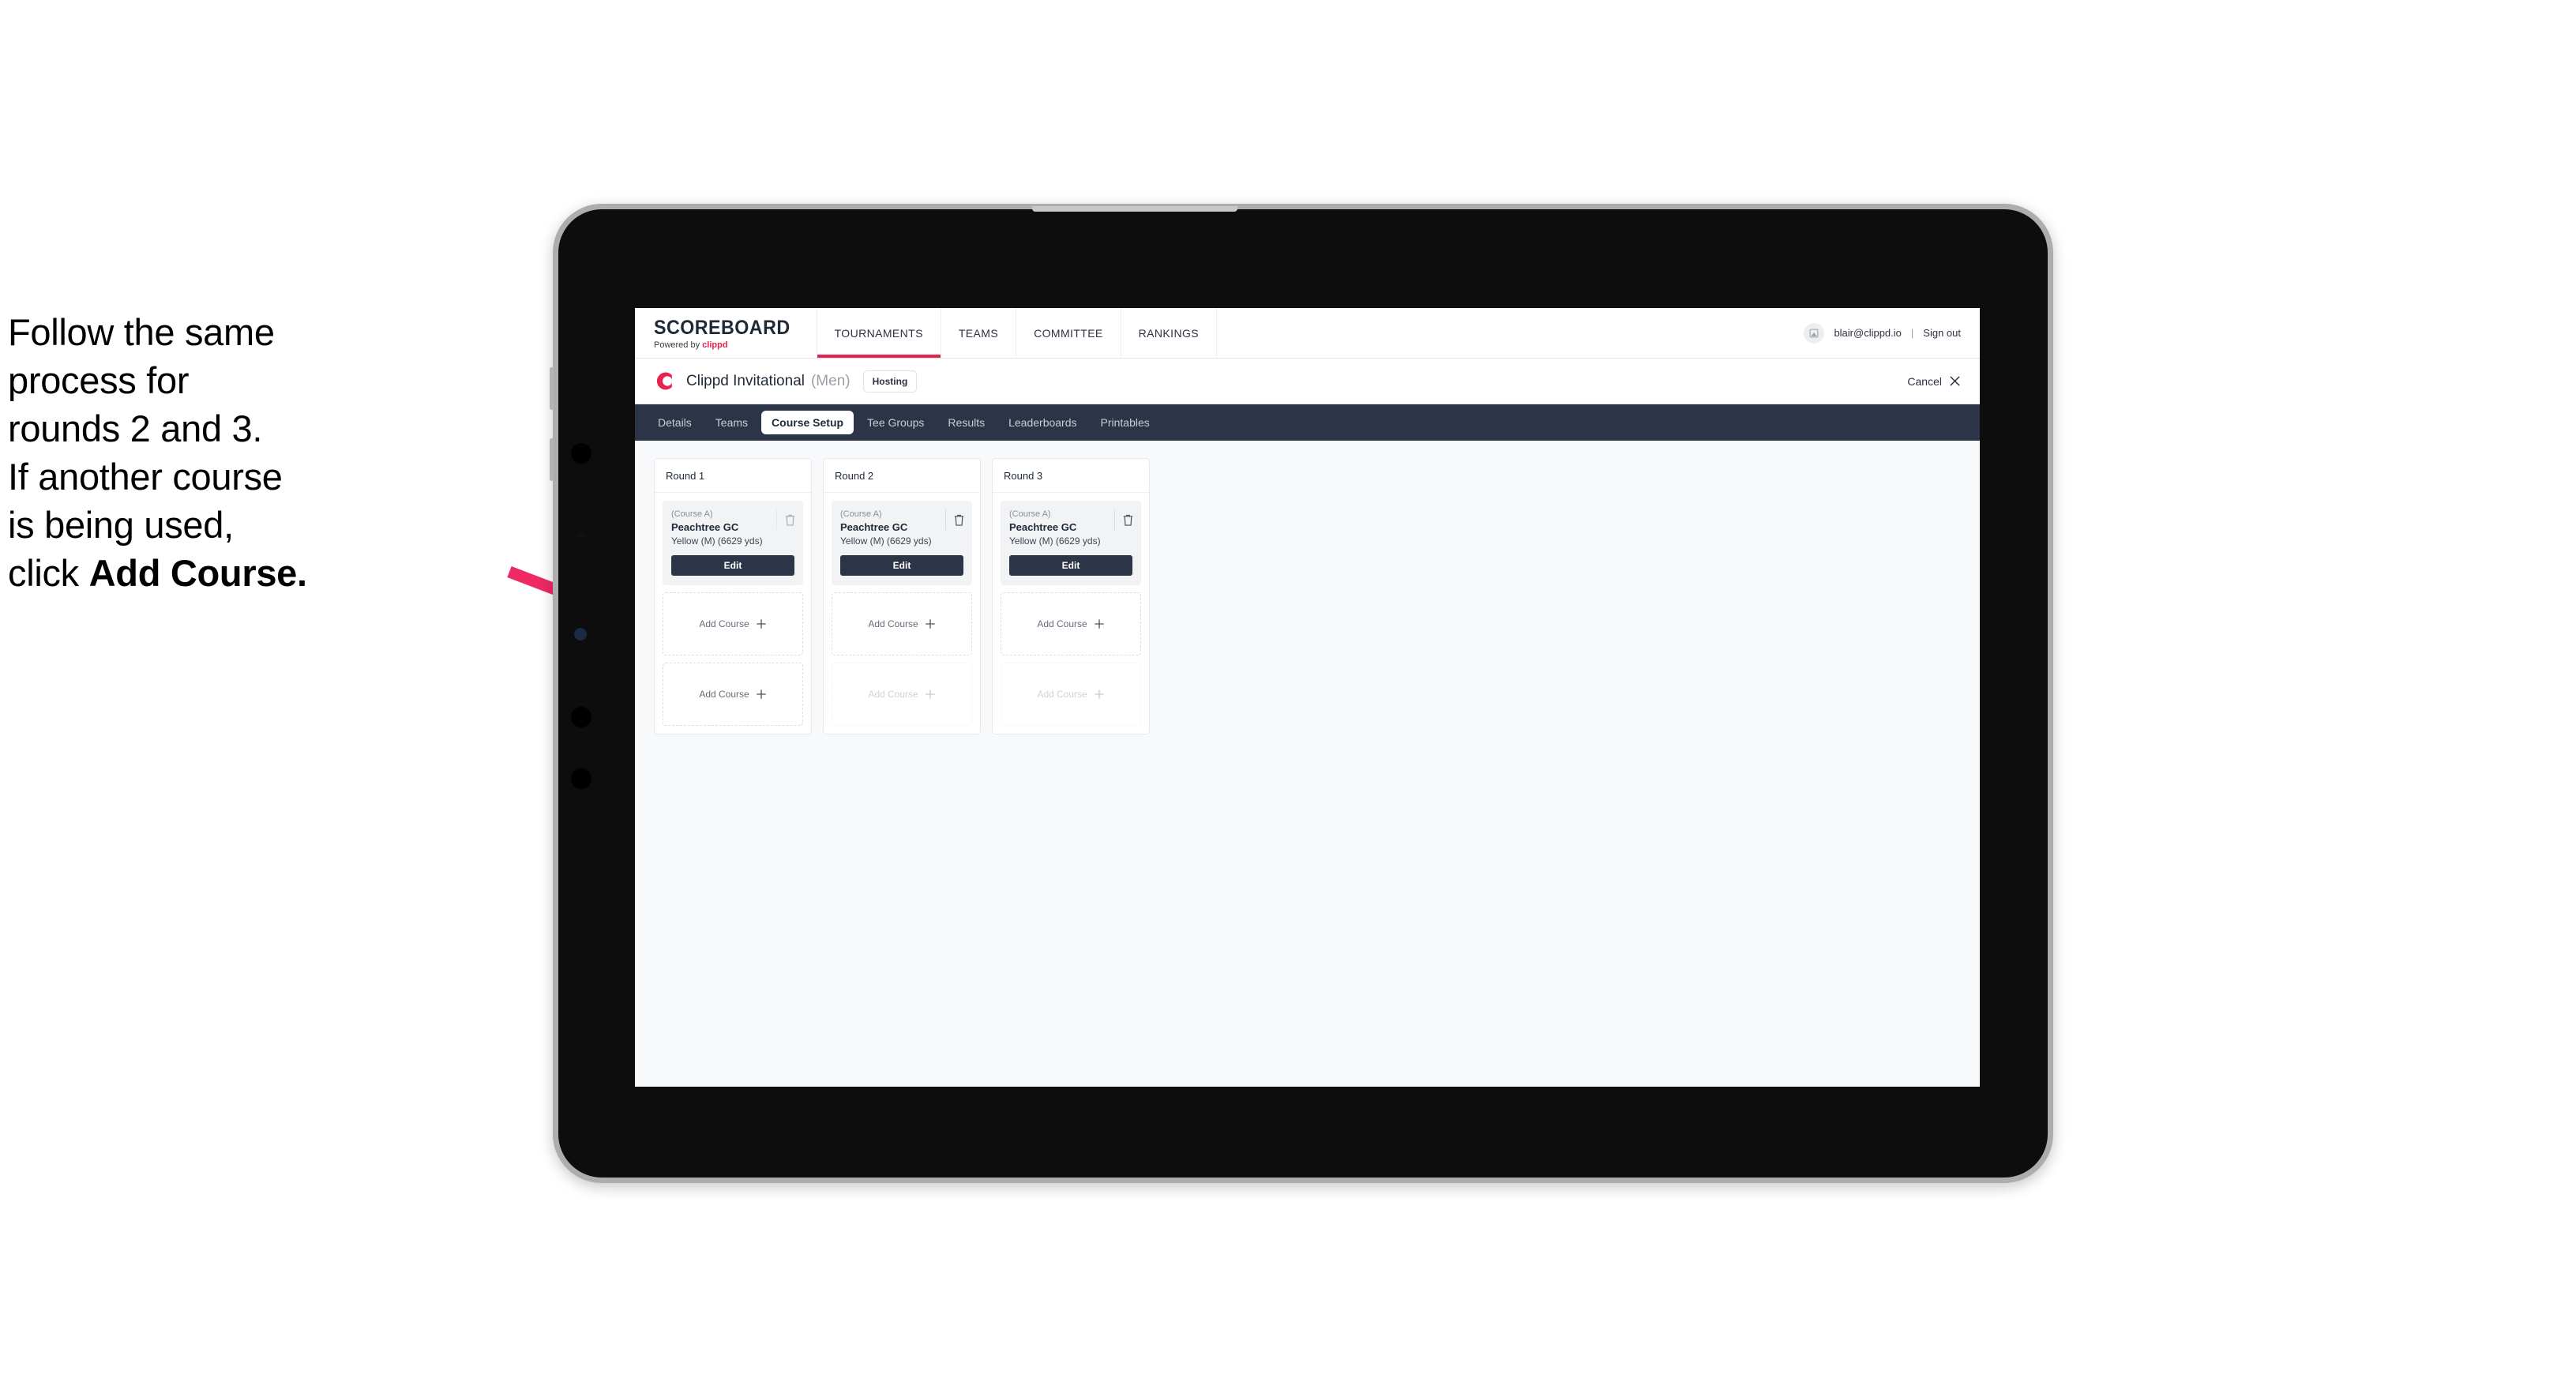  Describe the element at coordinates (807, 422) in the screenshot. I see `tab-course-setup: Course Setup` at that location.